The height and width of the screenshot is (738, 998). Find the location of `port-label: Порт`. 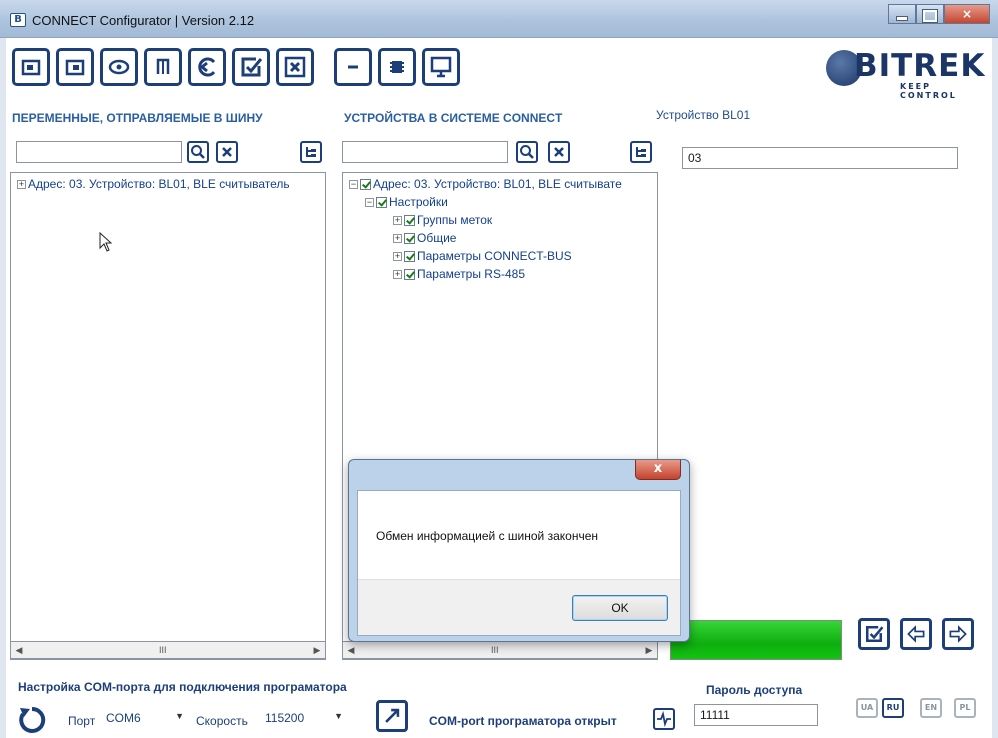

port-label: Порт is located at coordinates (82, 721).